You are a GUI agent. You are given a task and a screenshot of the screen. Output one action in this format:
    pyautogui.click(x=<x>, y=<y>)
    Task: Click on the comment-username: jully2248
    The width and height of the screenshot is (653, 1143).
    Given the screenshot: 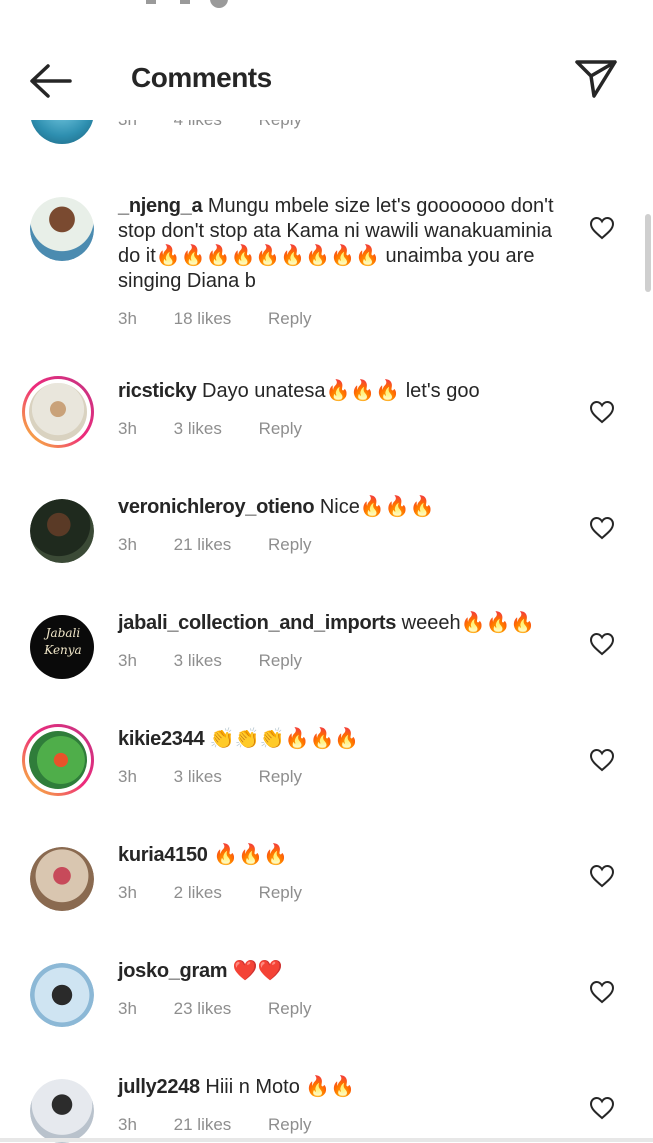 What is the action you would take?
    pyautogui.click(x=159, y=1087)
    